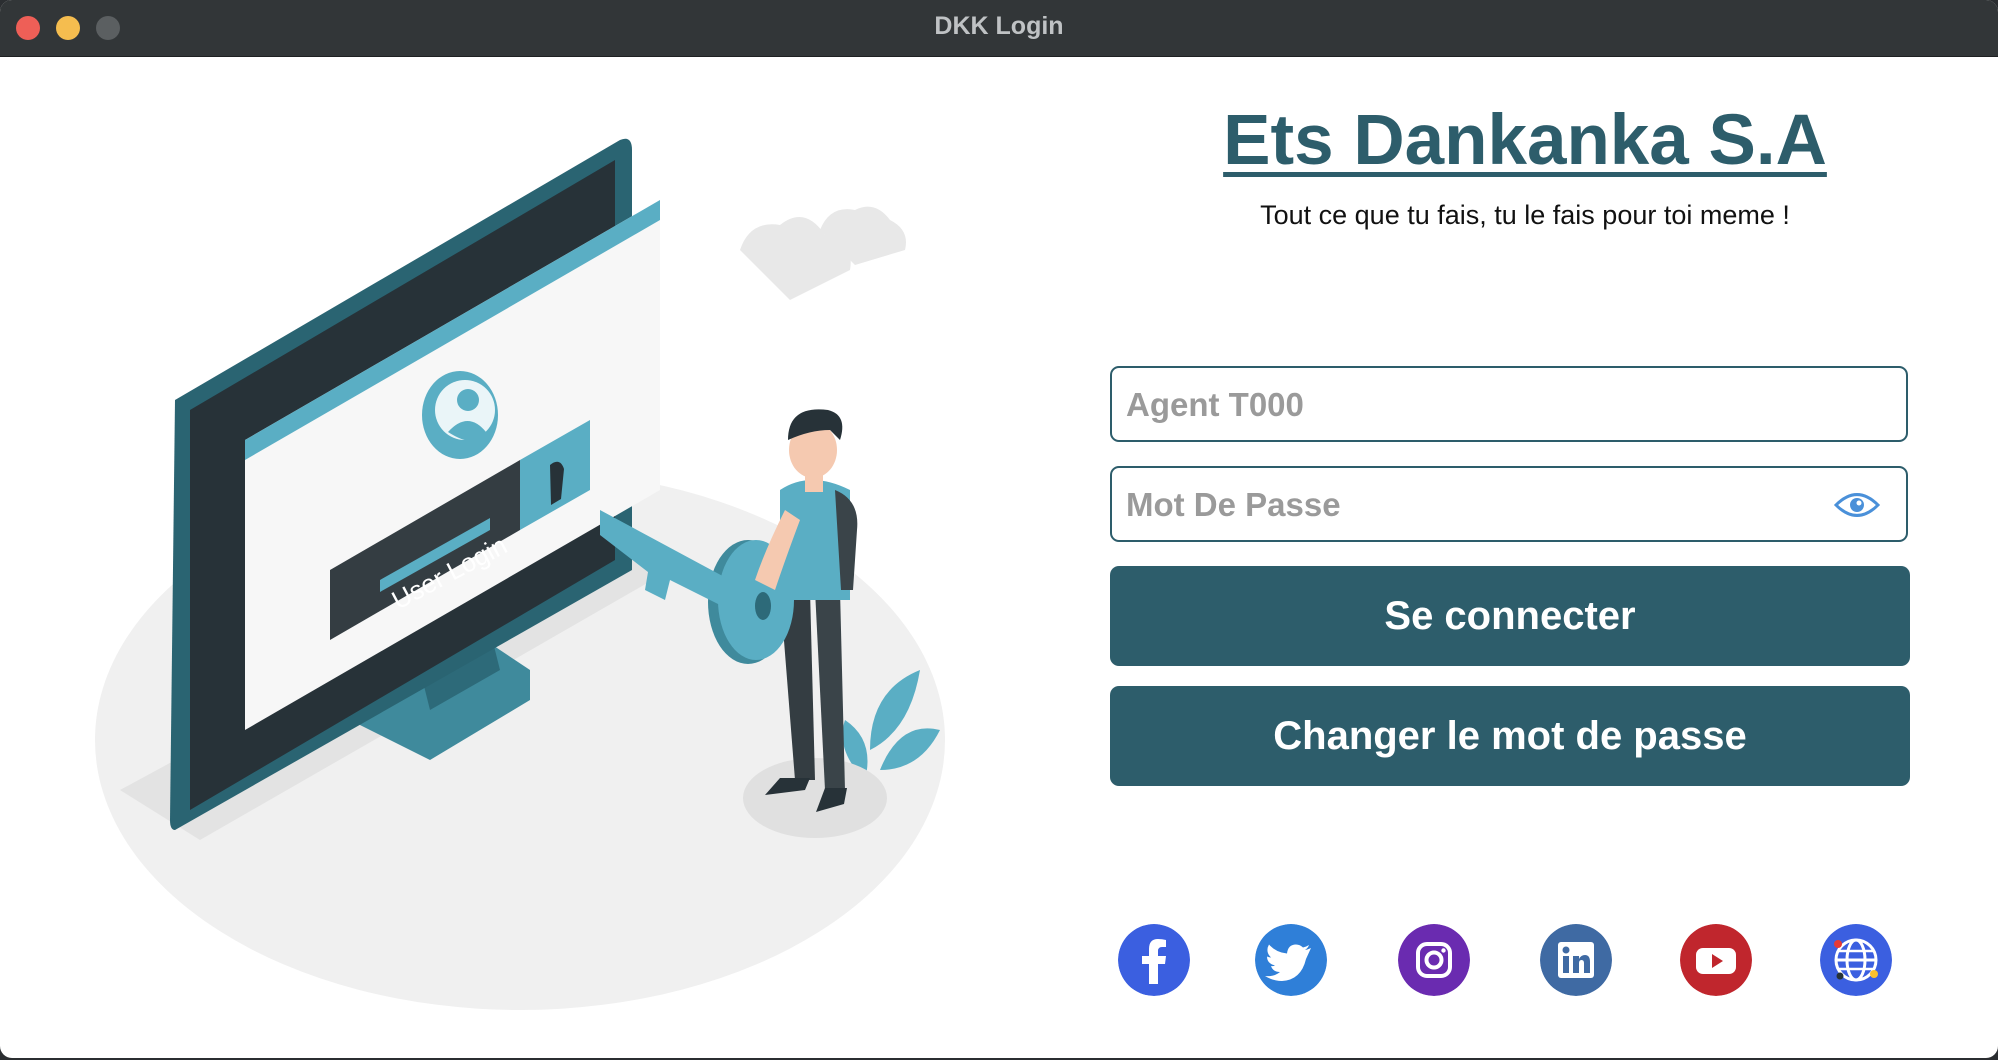  I want to click on change-password-button: Changer le mot de passe, so click(1510, 736).